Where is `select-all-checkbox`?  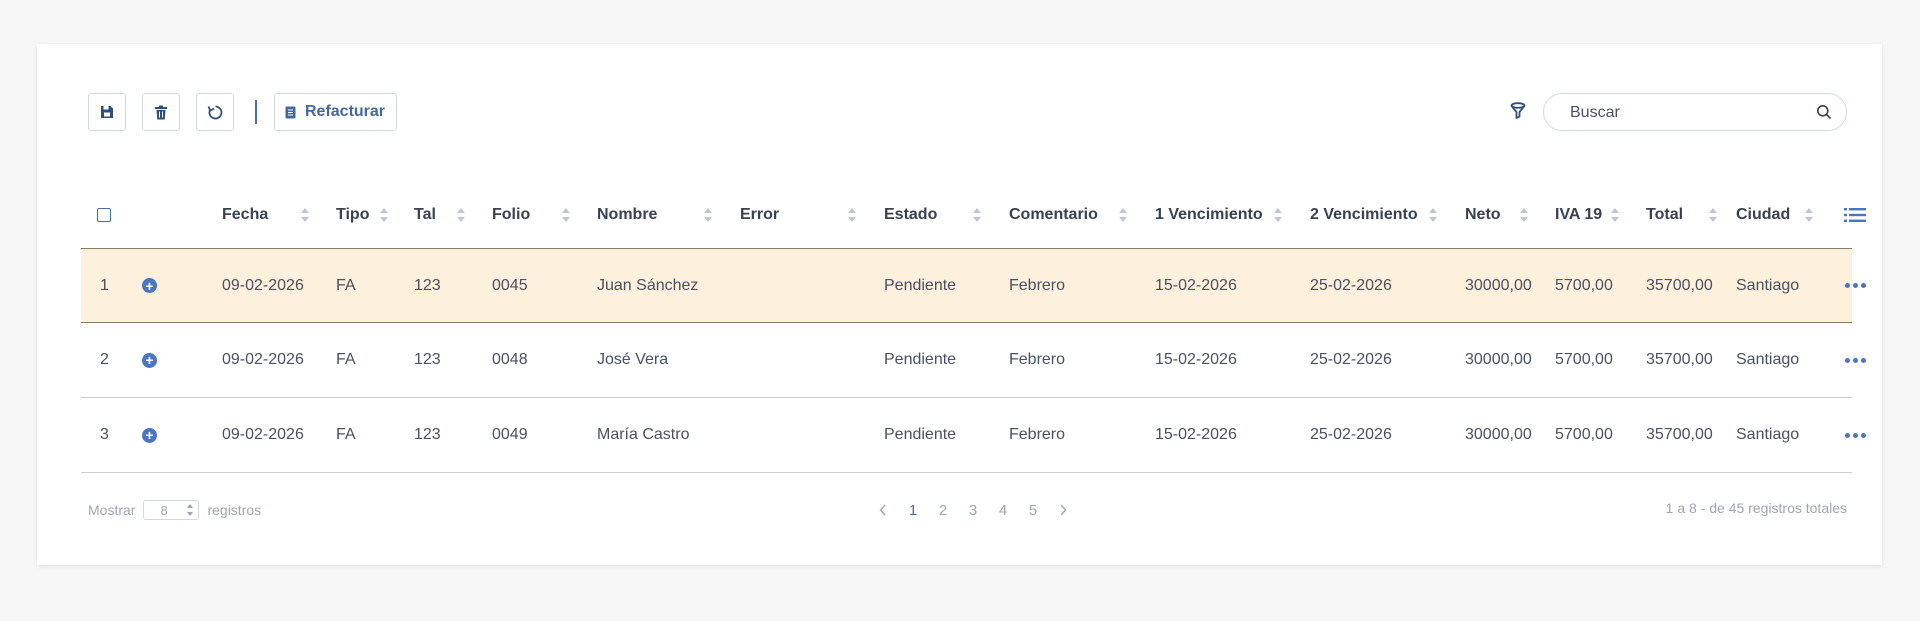 select-all-checkbox is located at coordinates (104, 215).